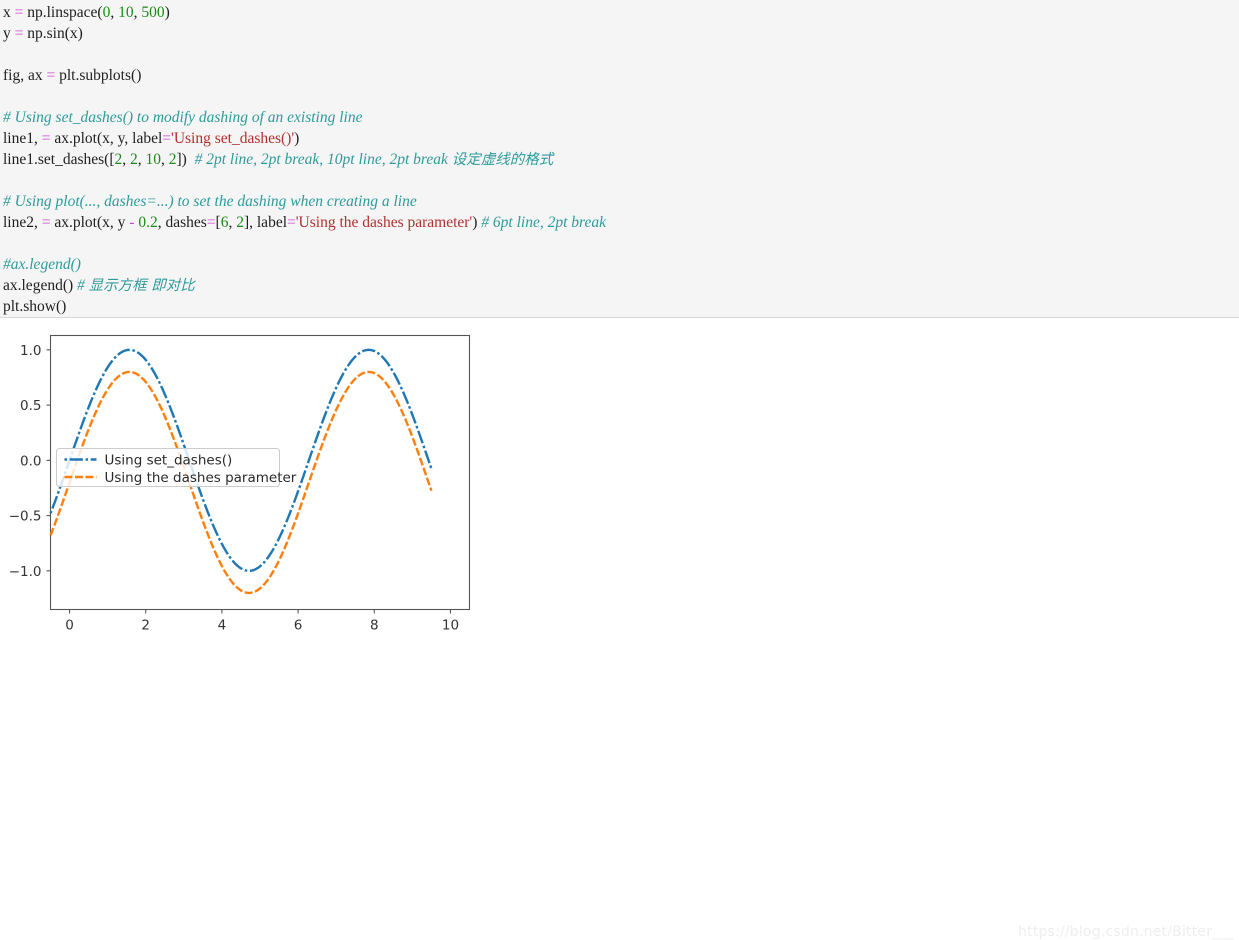  I want to click on legend-label: Using set_dashes(), so click(169, 461).